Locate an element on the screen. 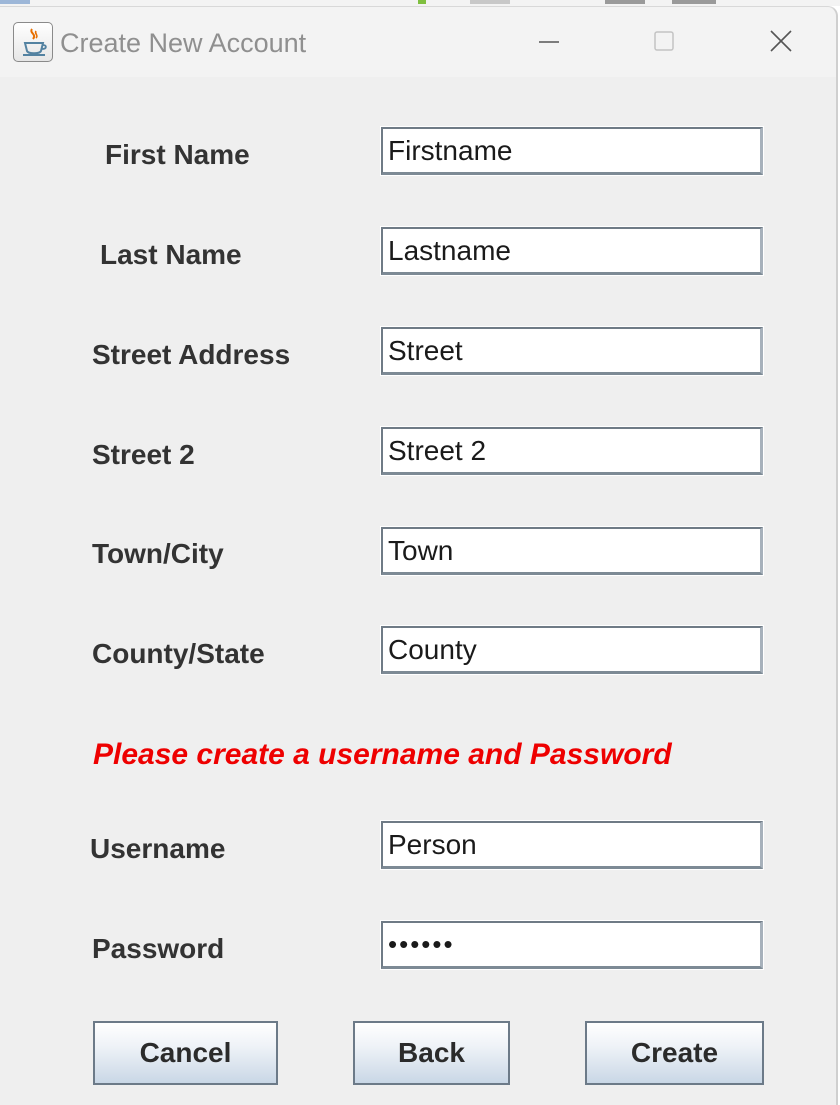  maximize-icon is located at coordinates (664, 41).